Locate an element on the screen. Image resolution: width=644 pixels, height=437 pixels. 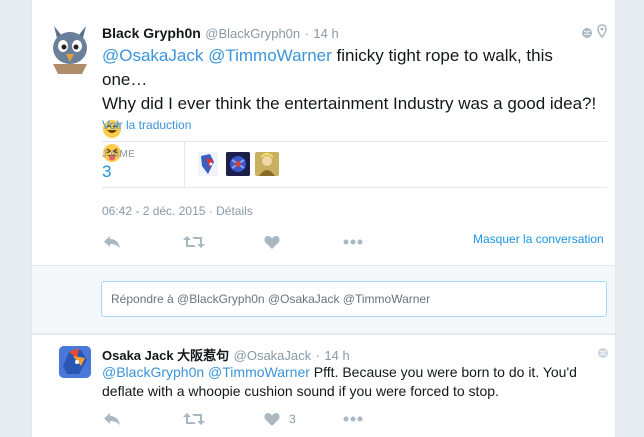
osaka-jack-avatar is located at coordinates (75, 362).